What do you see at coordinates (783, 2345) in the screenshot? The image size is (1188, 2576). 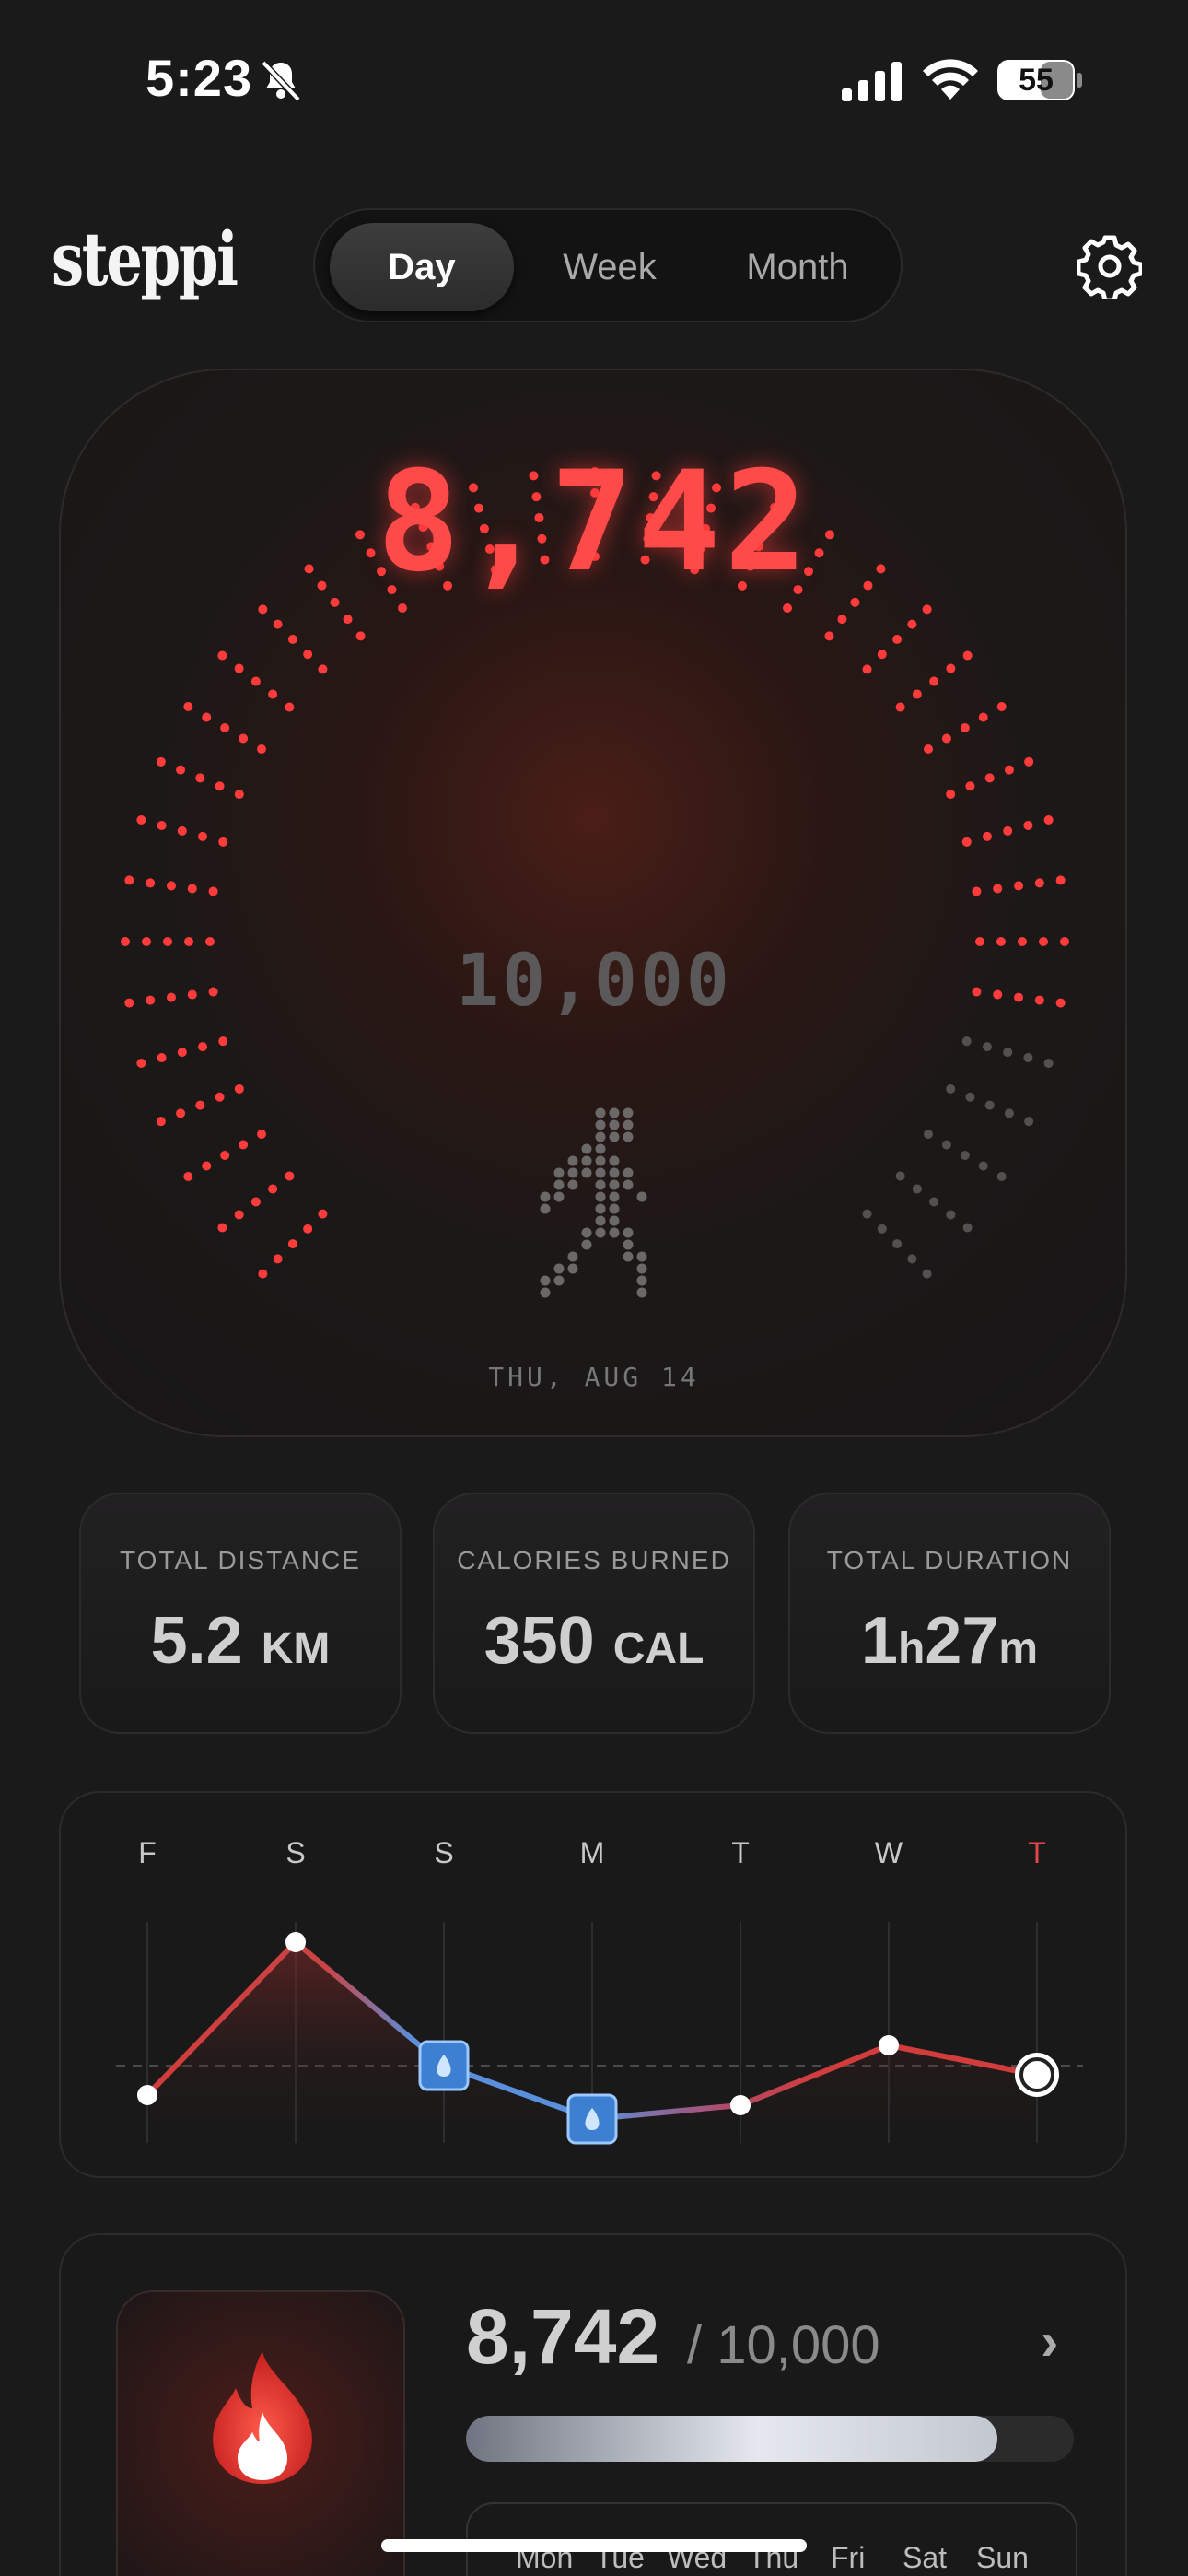 I see `streak-goal: / 10,000` at bounding box center [783, 2345].